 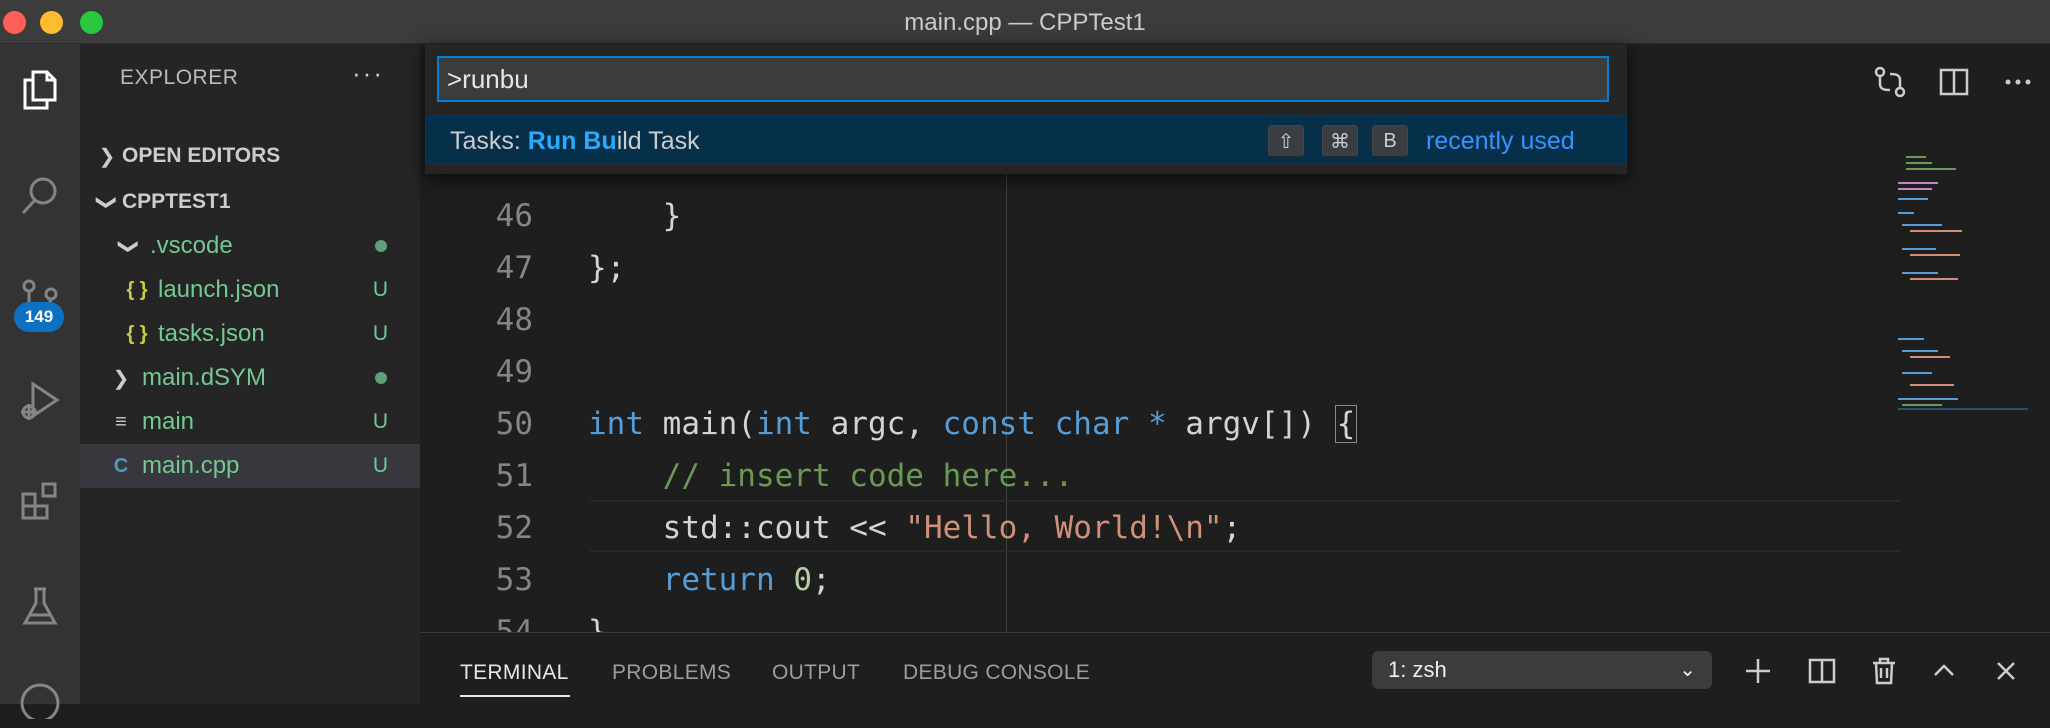 I want to click on command-key: ⌘, so click(x=1340, y=141).